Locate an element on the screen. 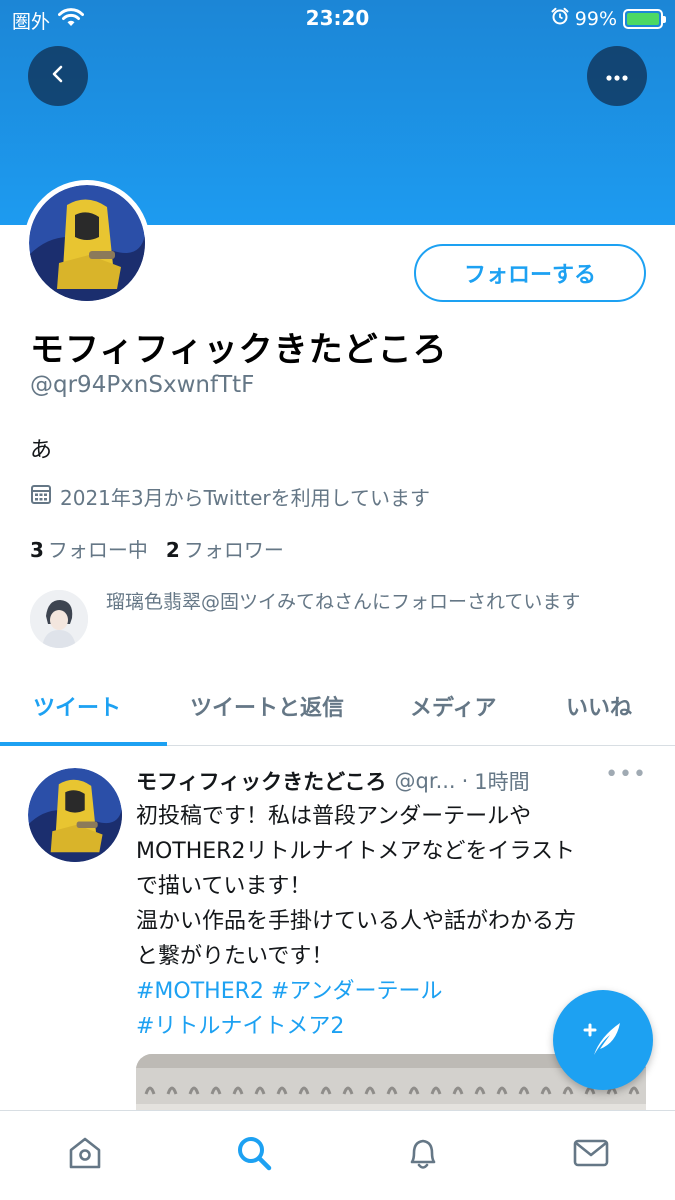 This screenshot has width=675, height=1200. nav-search is located at coordinates (254, 1155).